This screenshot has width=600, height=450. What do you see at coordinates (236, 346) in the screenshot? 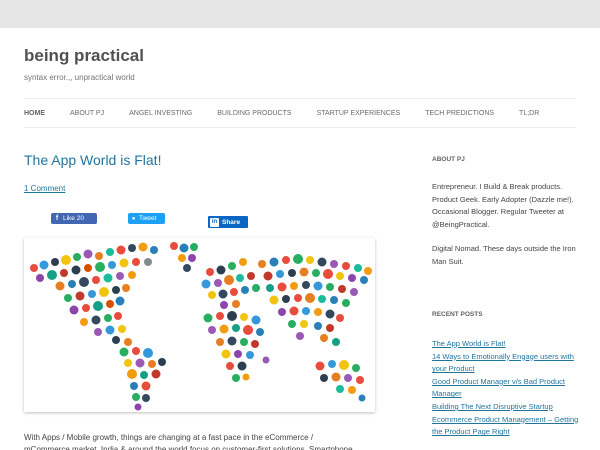
I see `africa-icons` at bounding box center [236, 346].